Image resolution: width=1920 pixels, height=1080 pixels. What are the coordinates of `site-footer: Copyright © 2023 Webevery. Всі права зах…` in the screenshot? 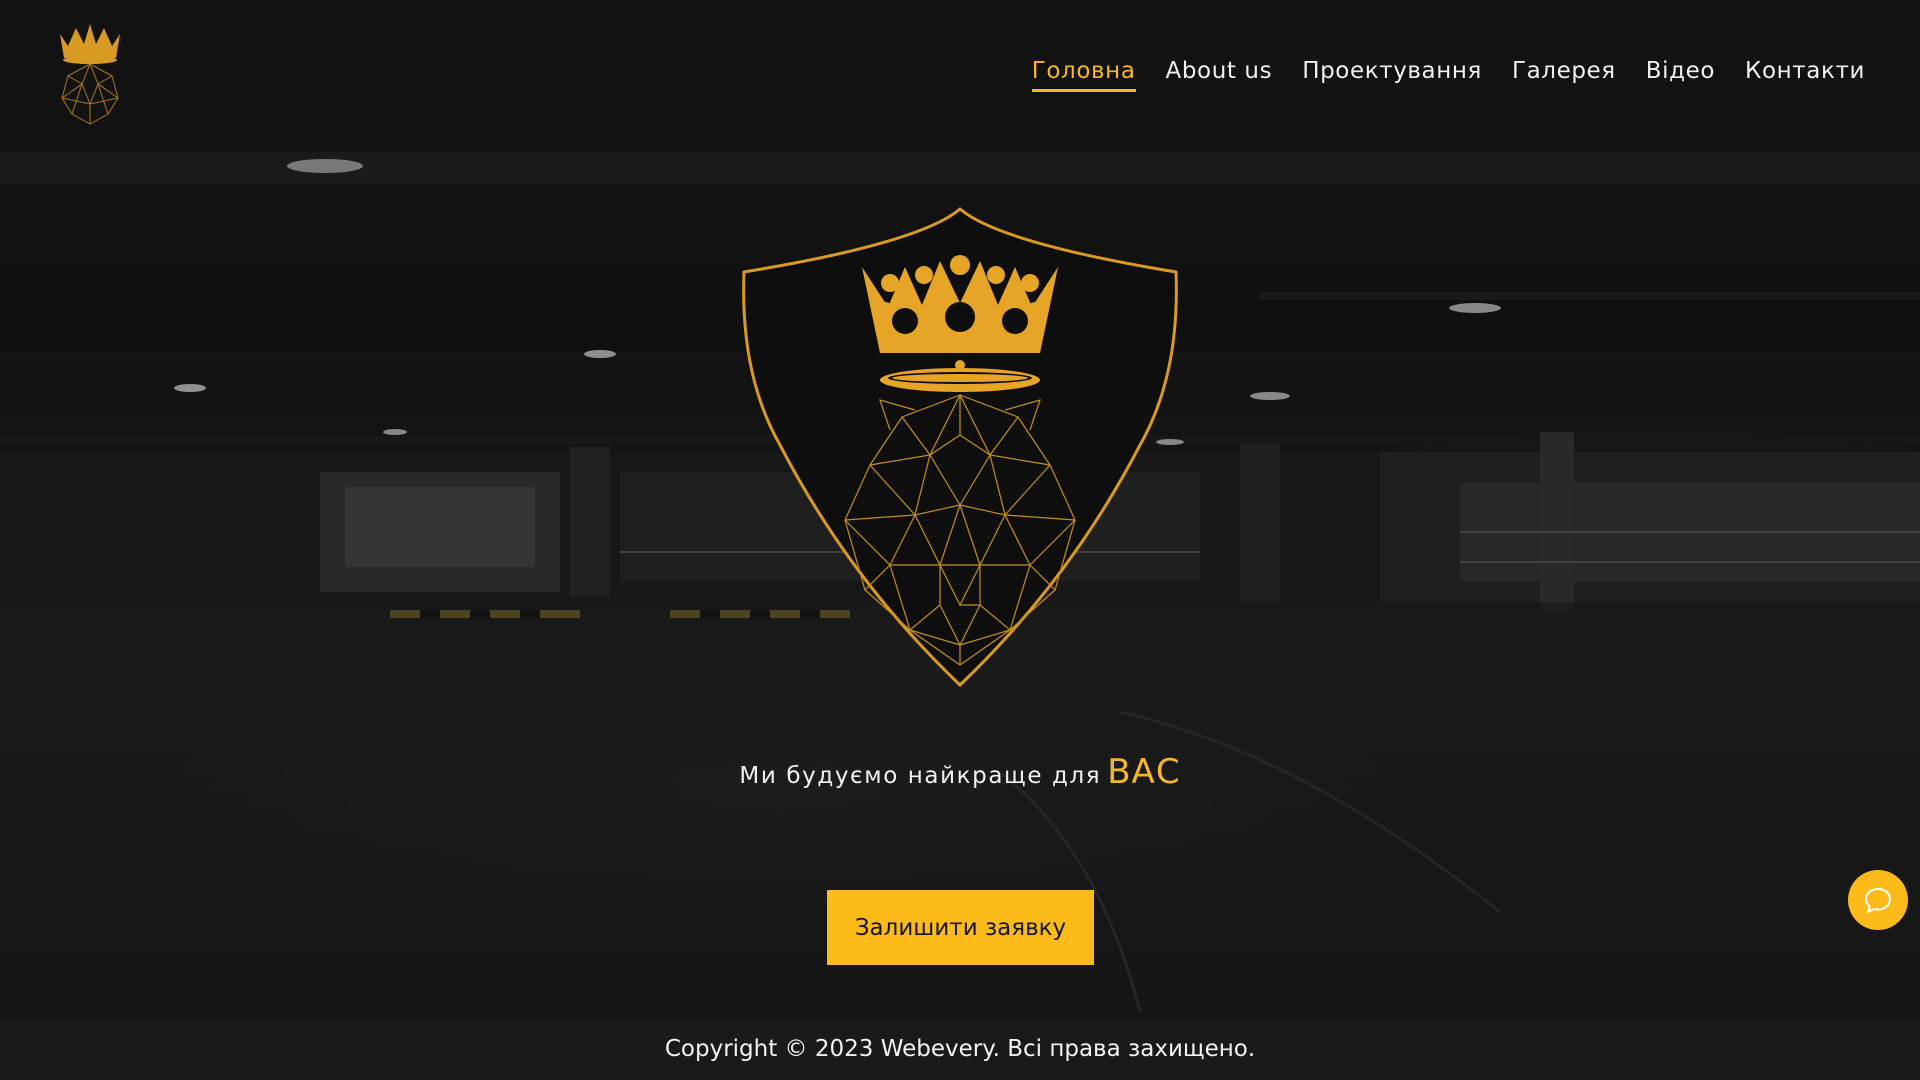 It's located at (960, 1050).